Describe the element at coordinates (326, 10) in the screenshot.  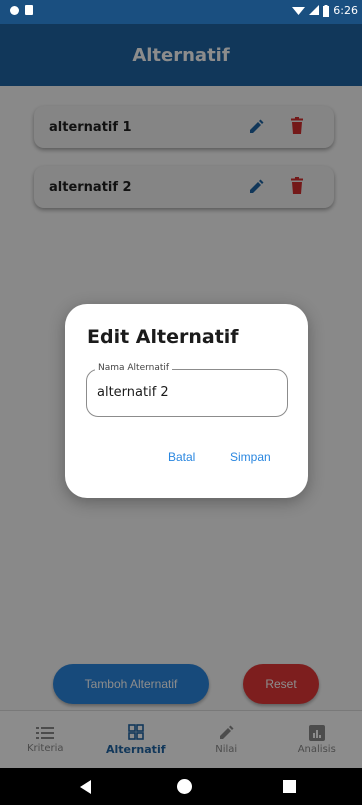
I see `battery-icon` at that location.